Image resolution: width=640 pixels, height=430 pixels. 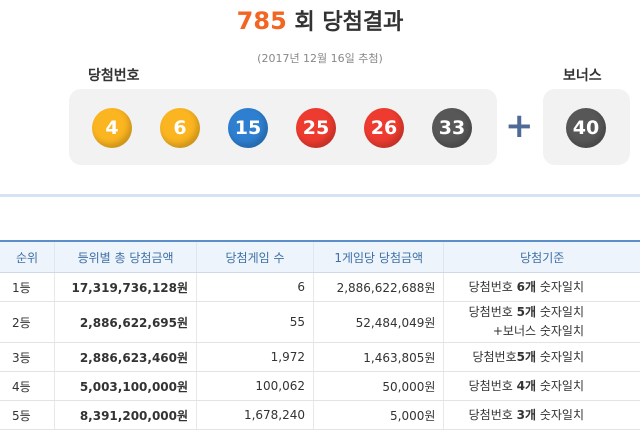 What do you see at coordinates (28, 386) in the screenshot?
I see `rank-cell: 4등` at bounding box center [28, 386].